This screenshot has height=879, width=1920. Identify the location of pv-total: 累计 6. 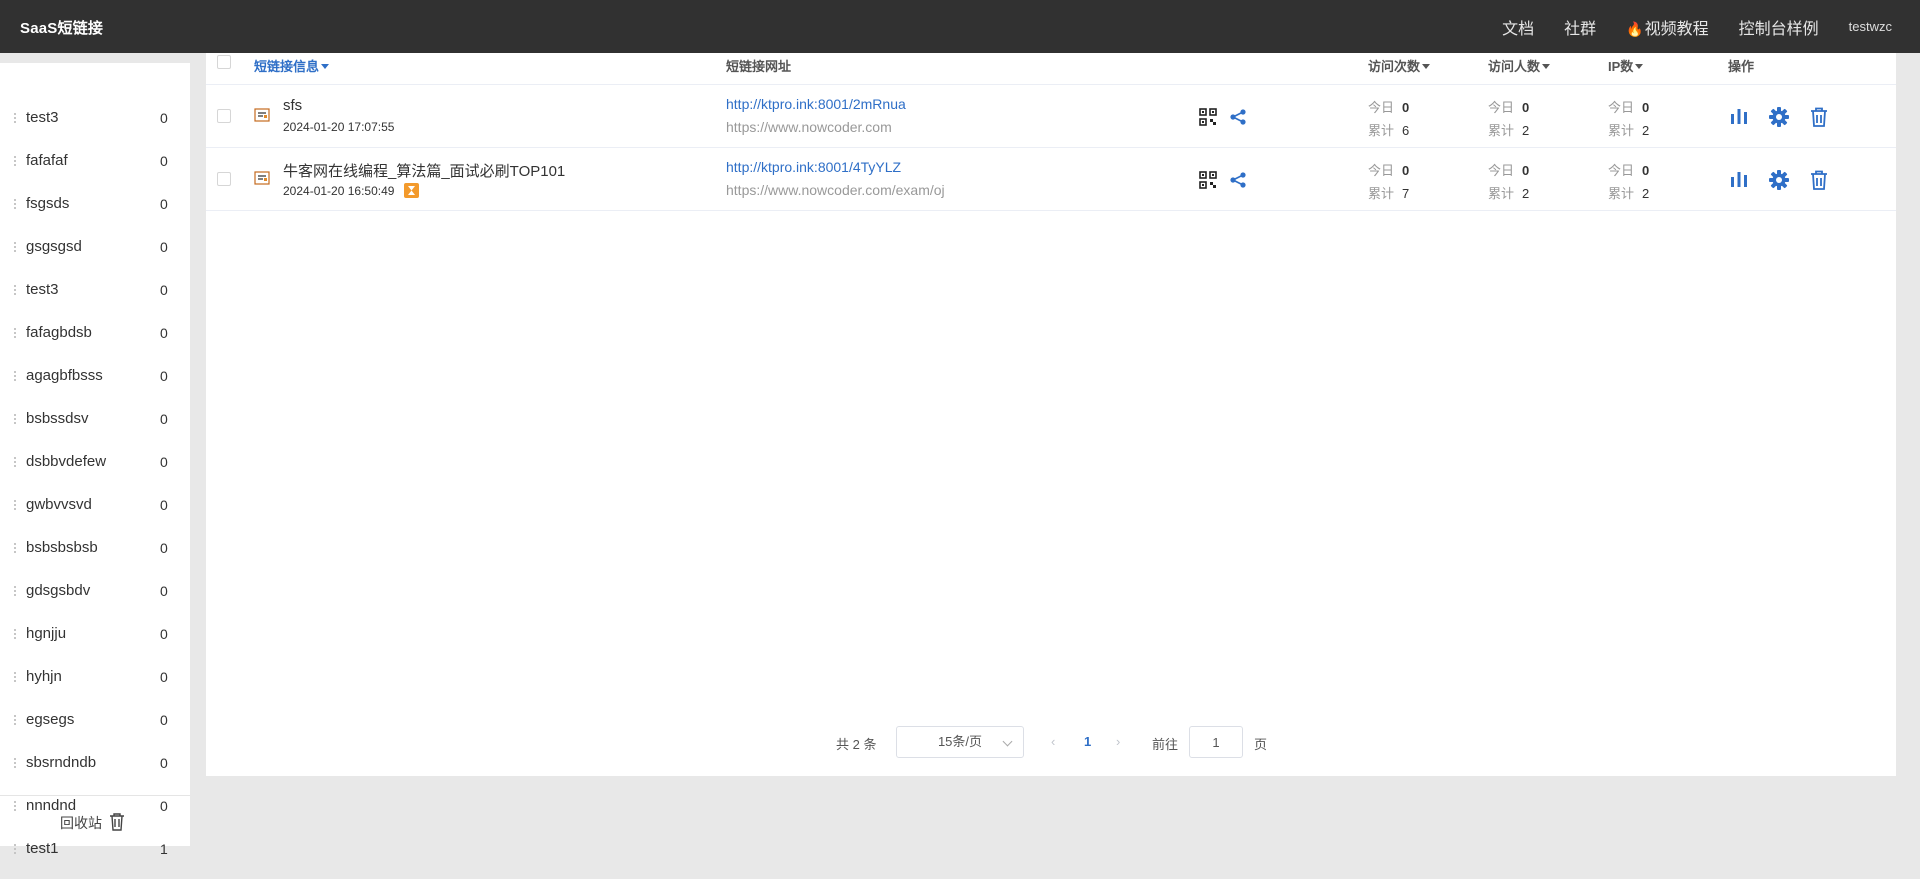
(1388, 129).